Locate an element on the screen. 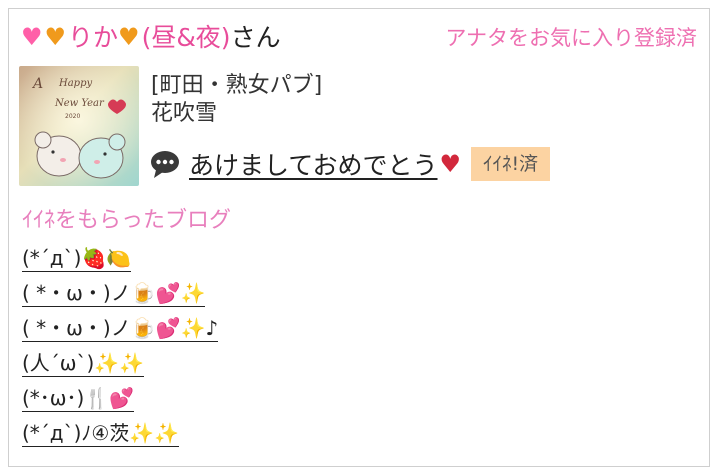 The width and height of the screenshot is (720, 475). blog-link-text: (*´д`) is located at coordinates (52, 257).